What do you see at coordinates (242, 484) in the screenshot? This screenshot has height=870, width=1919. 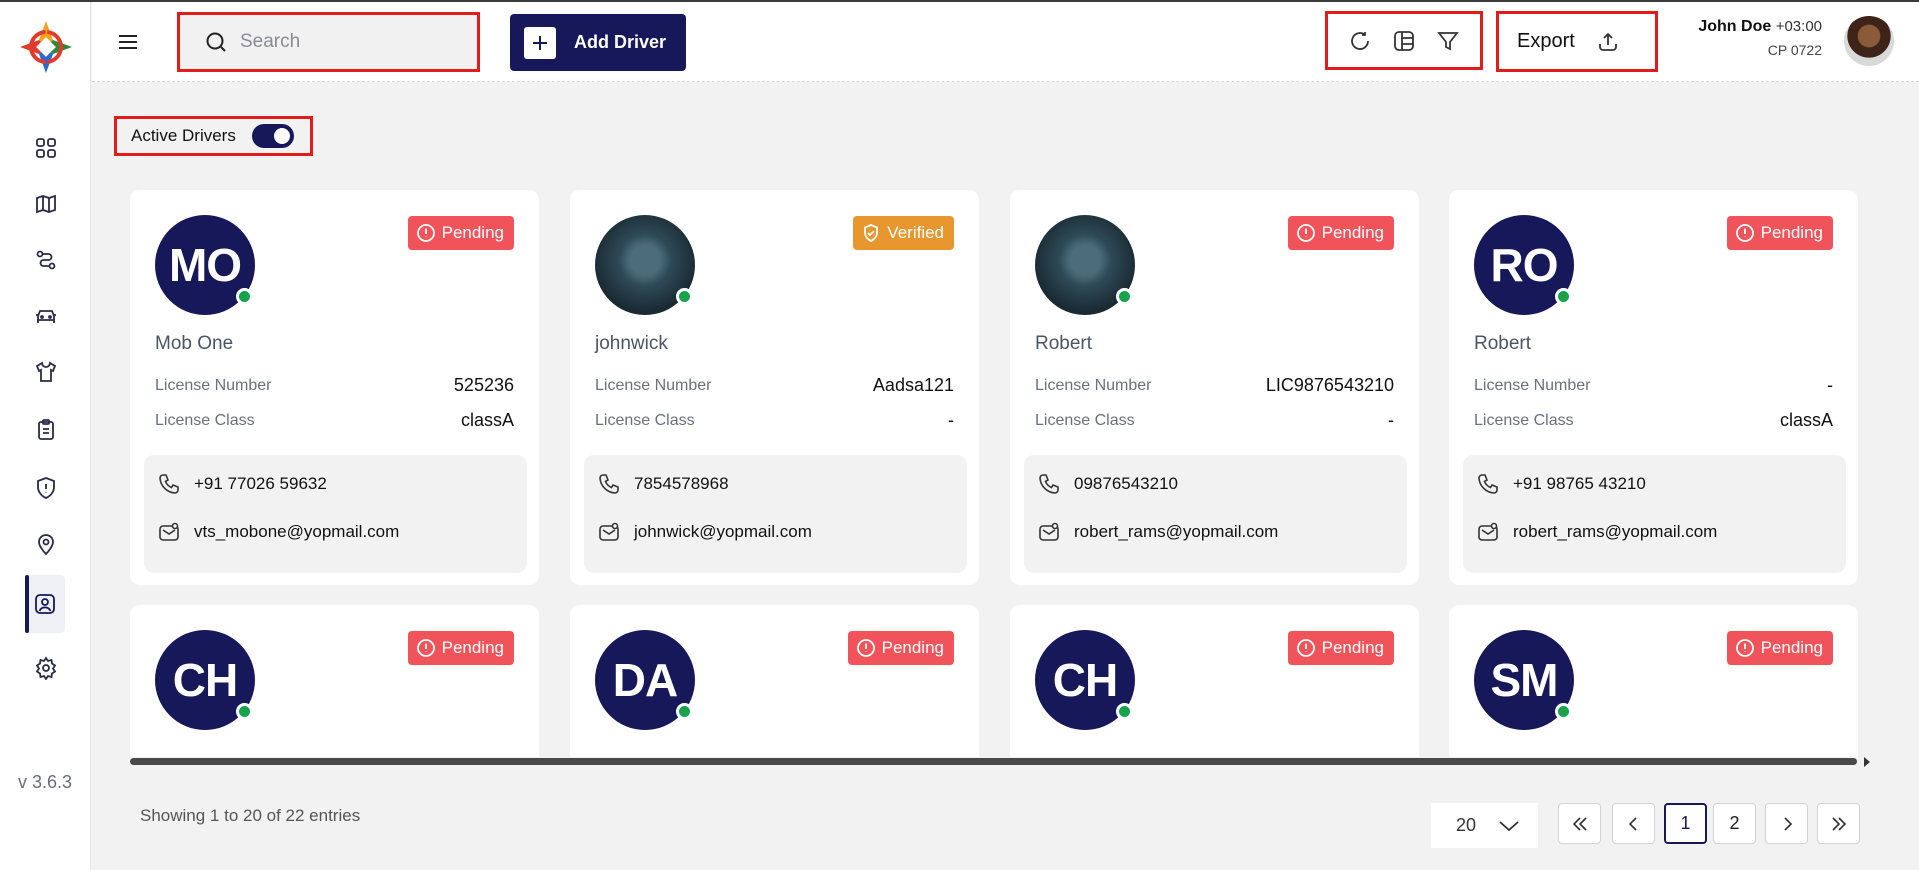 I see `phone-row: +91 77026 59632` at bounding box center [242, 484].